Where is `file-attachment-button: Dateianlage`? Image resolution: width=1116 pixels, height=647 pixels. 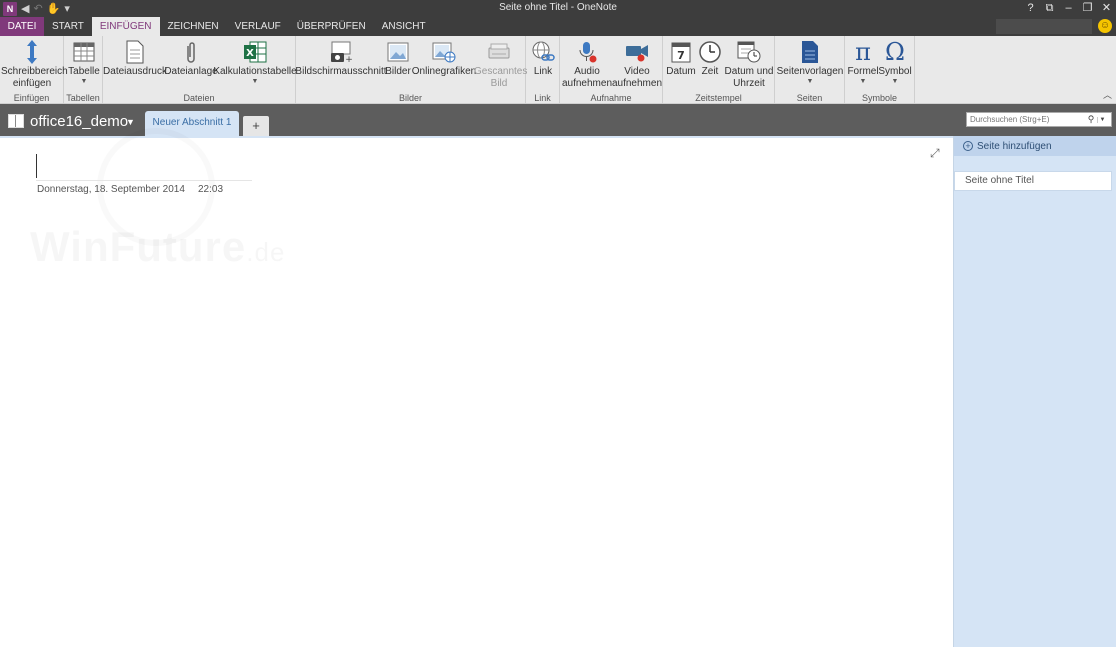 file-attachment-button: Dateianlage is located at coordinates (191, 58).